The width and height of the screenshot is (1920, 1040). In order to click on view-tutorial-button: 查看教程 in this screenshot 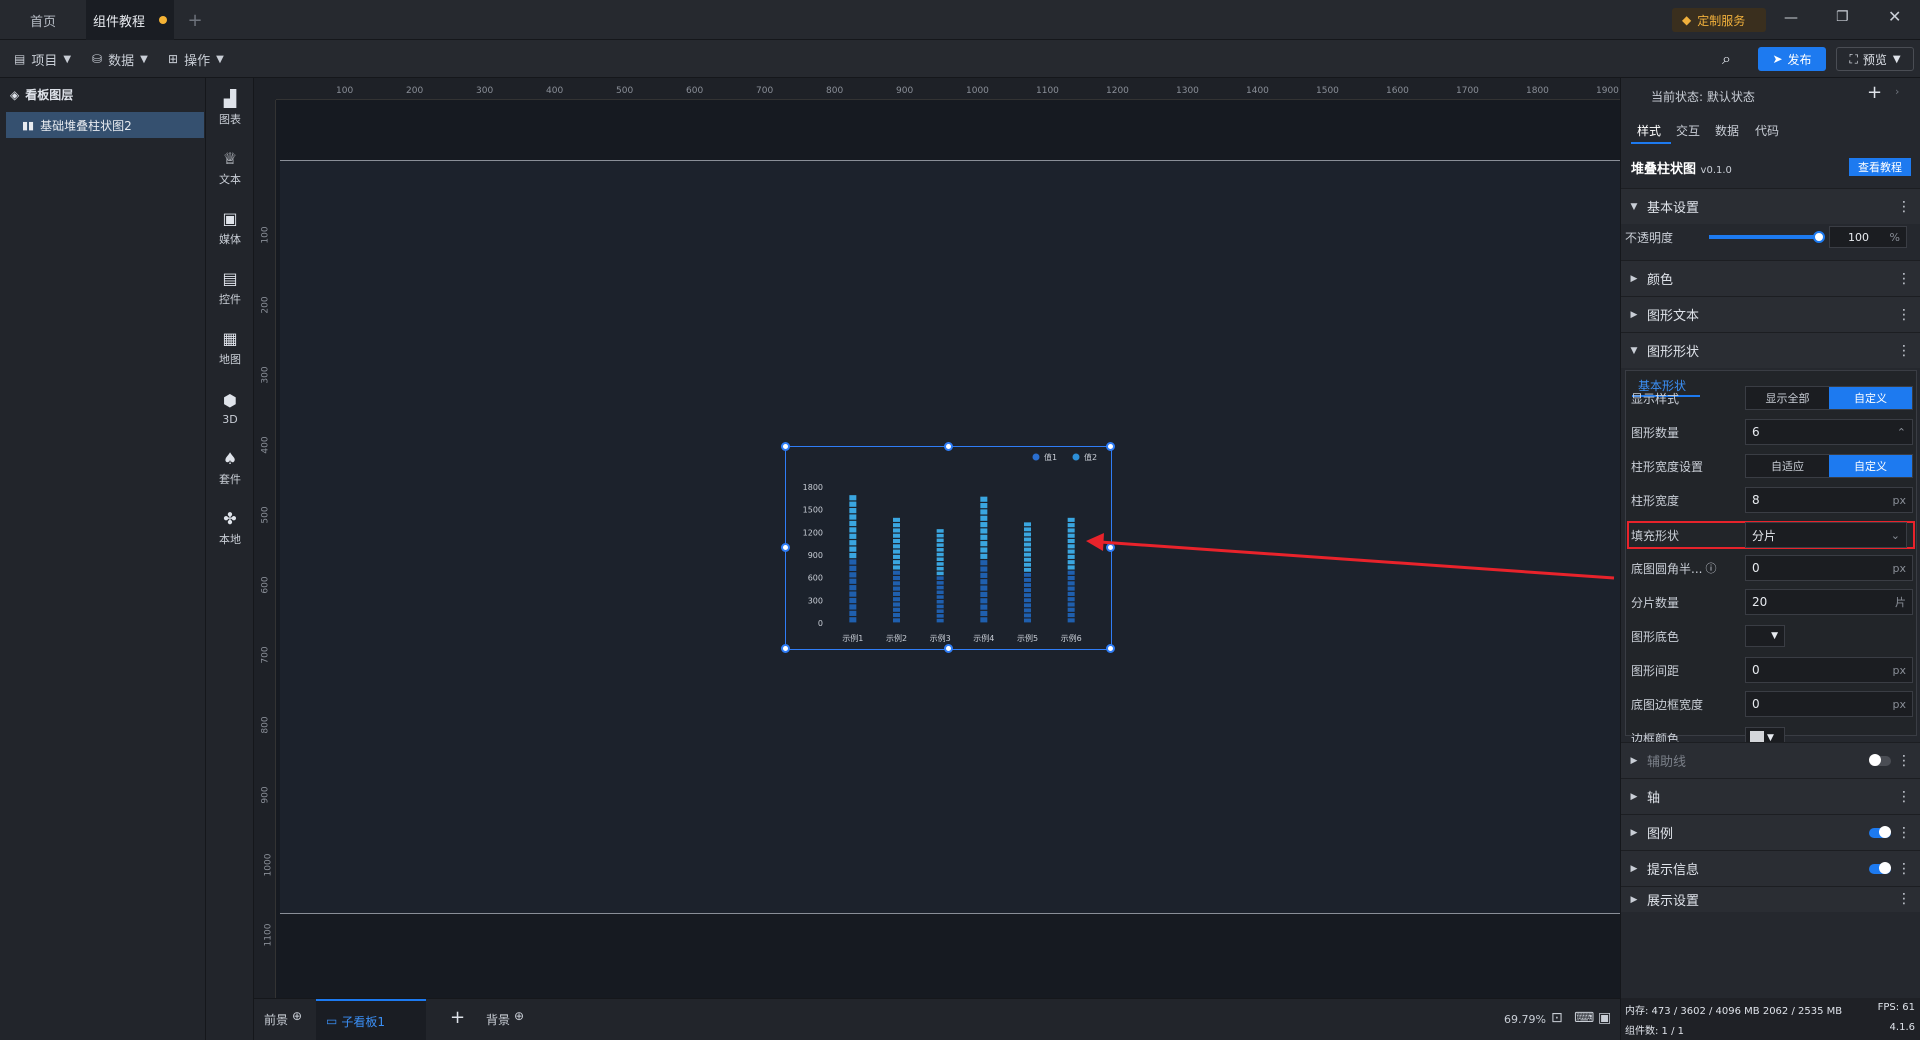, I will do `click(1880, 167)`.